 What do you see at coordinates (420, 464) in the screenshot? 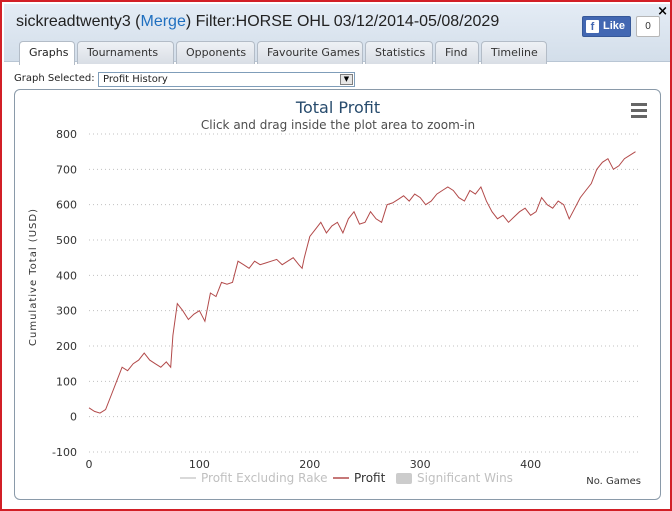
I see `x-tick-label: 300` at bounding box center [420, 464].